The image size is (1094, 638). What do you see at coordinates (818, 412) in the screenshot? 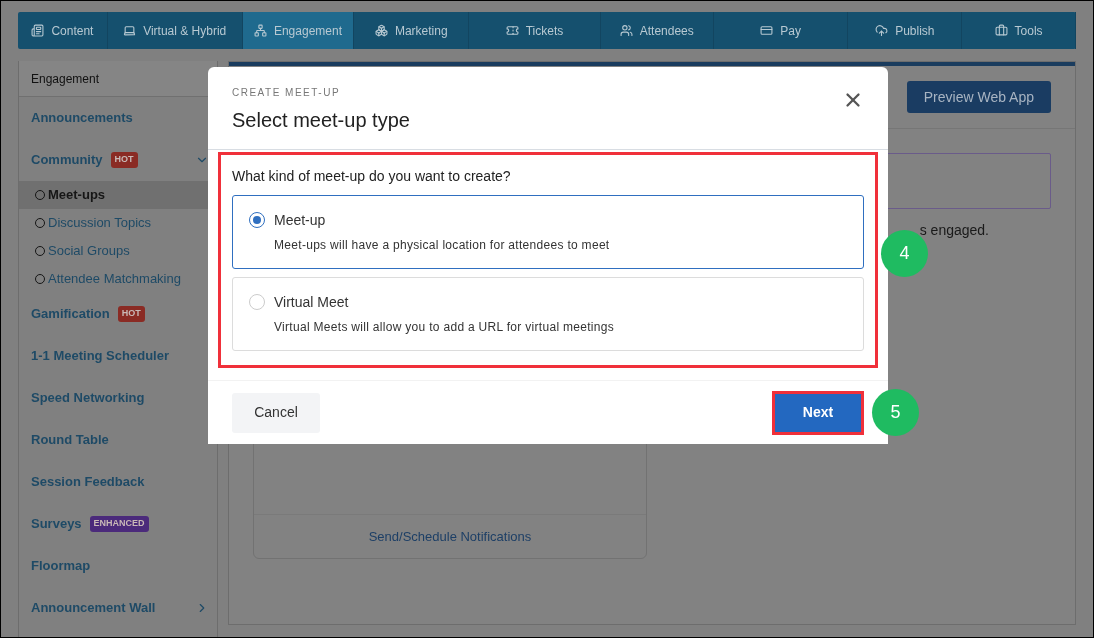
I see `next-button: Next` at bounding box center [818, 412].